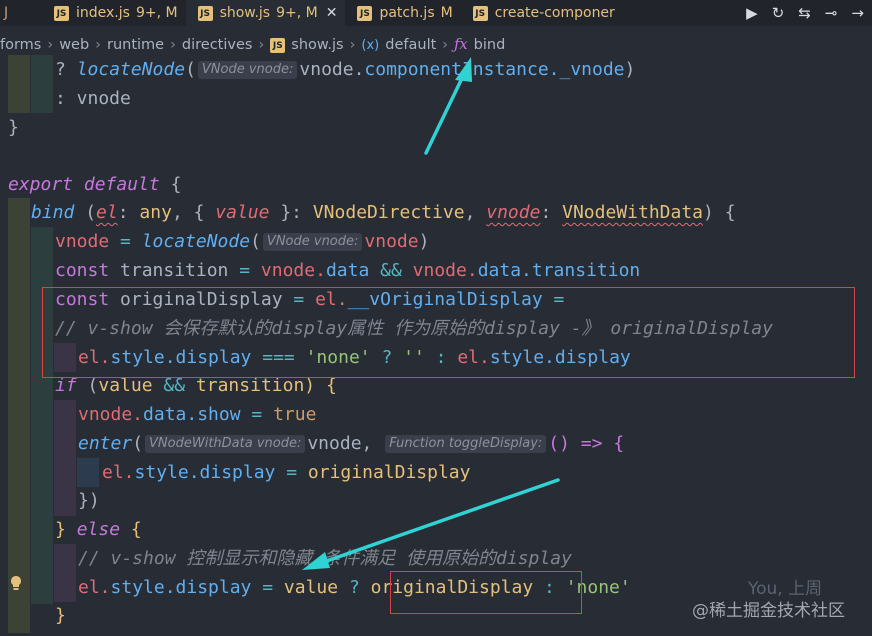  What do you see at coordinates (448, 106) in the screenshot?
I see `arrow-to-bind` at bounding box center [448, 106].